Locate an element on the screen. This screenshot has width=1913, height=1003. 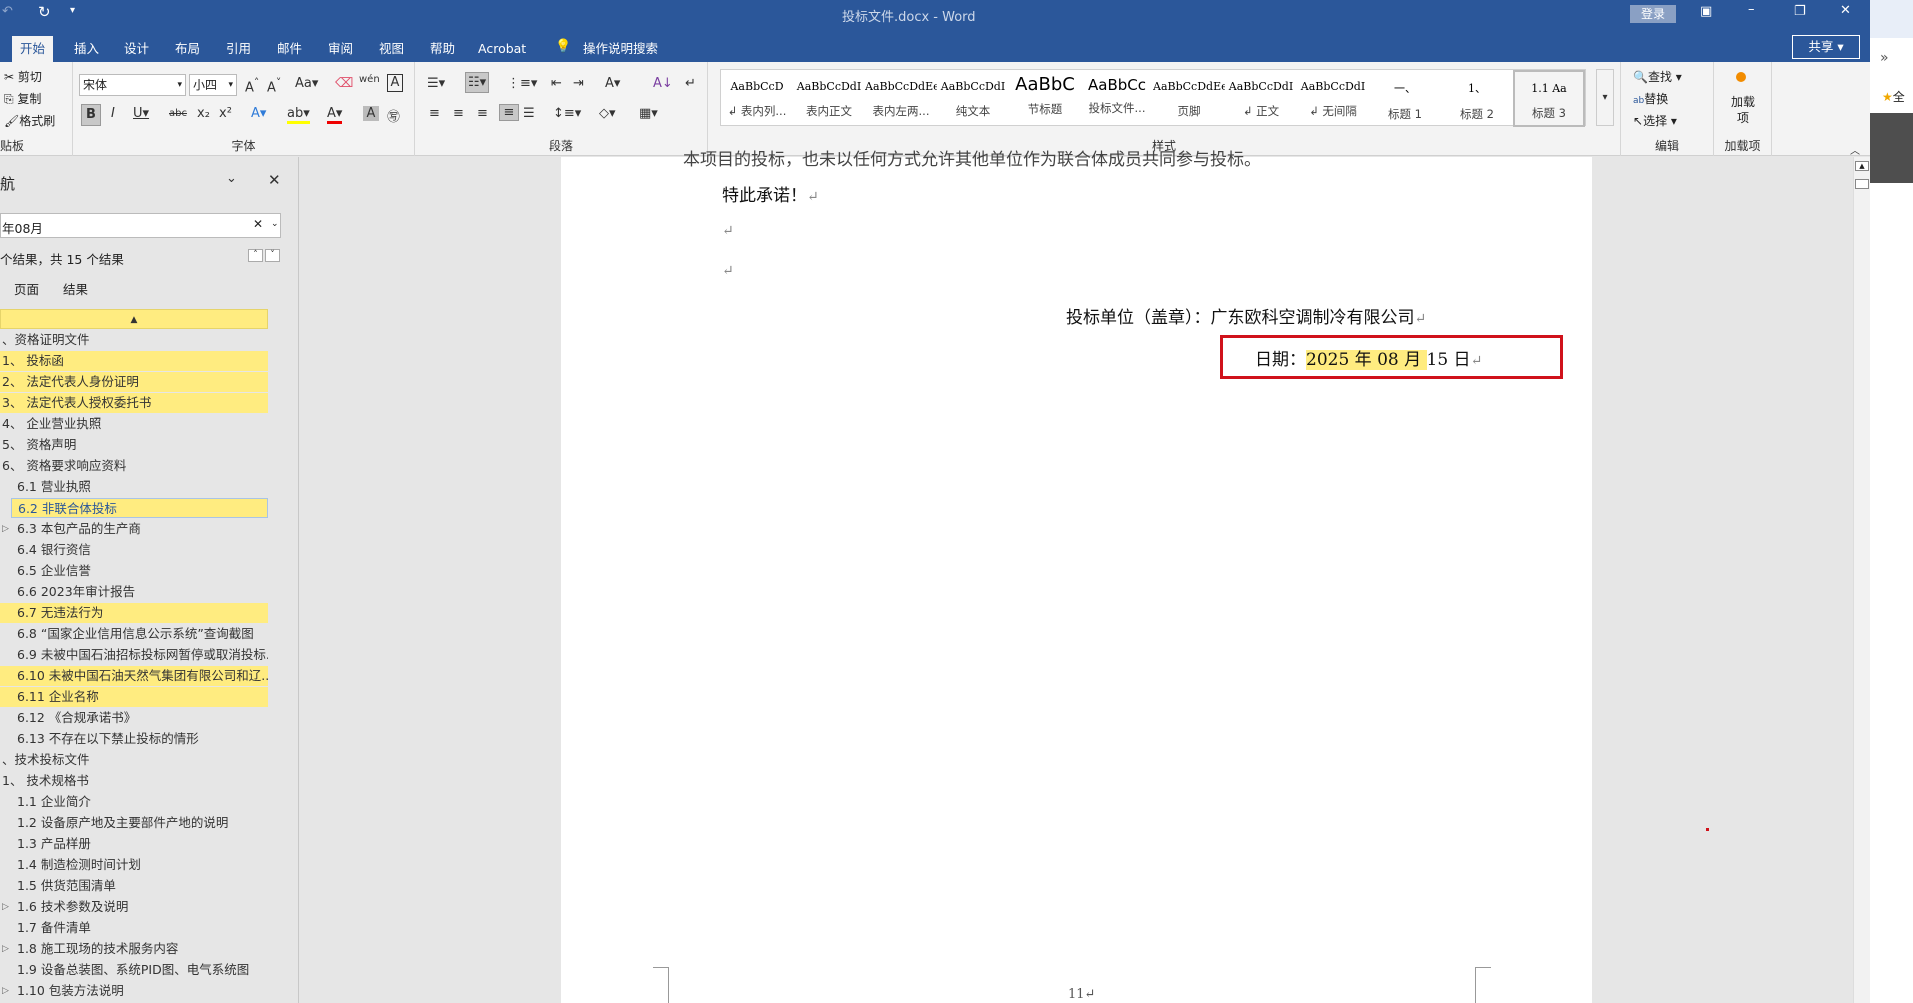
nav-heading-item: 6.6 2023年审计报告 is located at coordinates (134, 592).